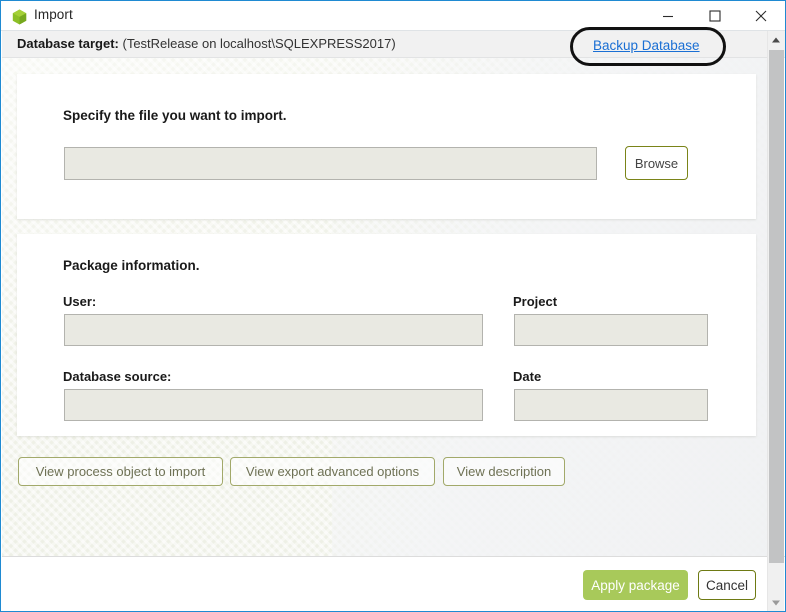 The width and height of the screenshot is (786, 612). What do you see at coordinates (504, 471) in the screenshot?
I see `view-description-button: View description` at bounding box center [504, 471].